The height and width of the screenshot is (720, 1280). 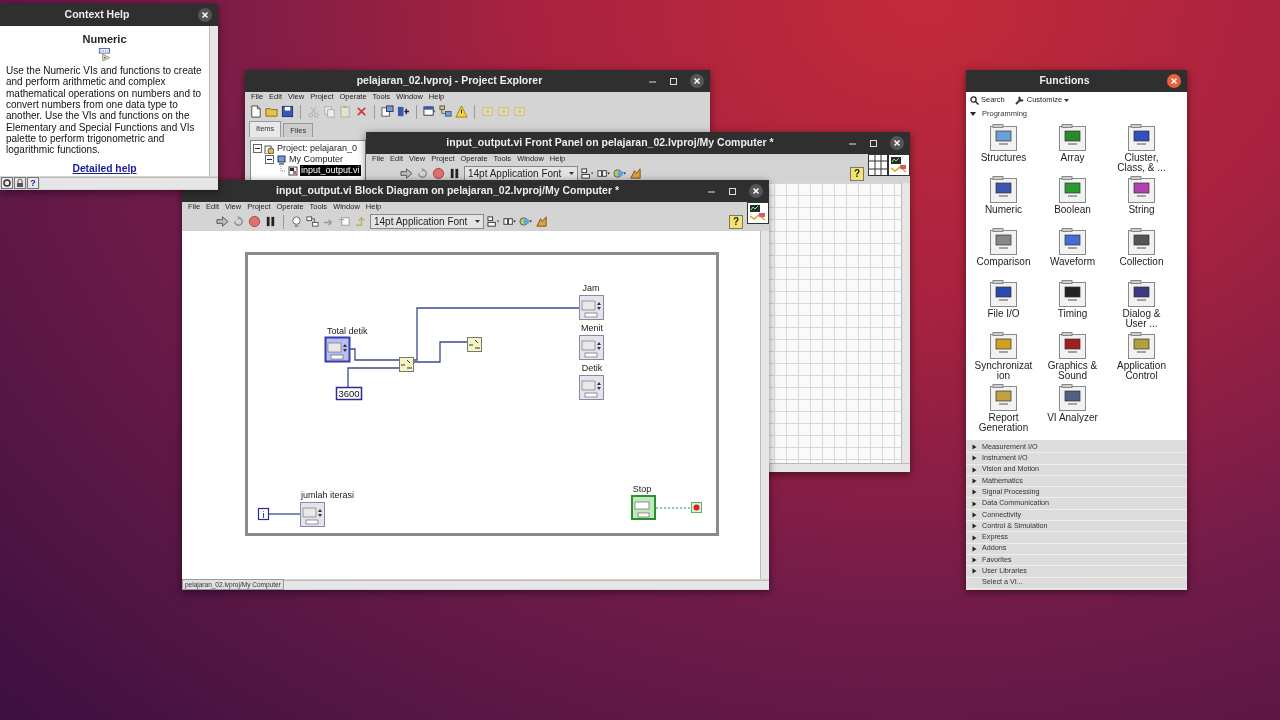 What do you see at coordinates (1072, 371) in the screenshot?
I see `palette-item-label: Graphics & Sound` at bounding box center [1072, 371].